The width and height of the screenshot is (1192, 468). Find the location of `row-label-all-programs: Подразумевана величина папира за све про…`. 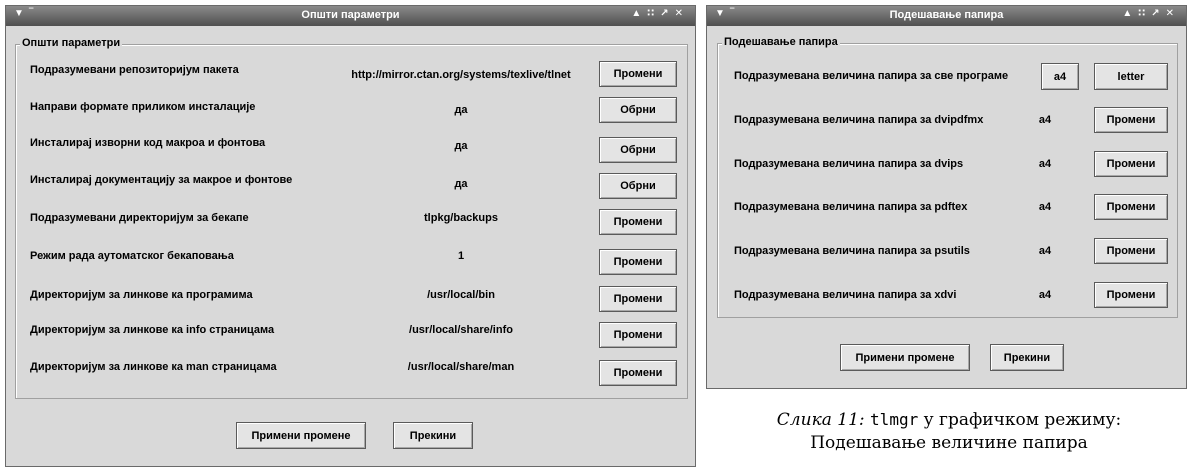

row-label-all-programs: Подразумевана величина папира за све про… is located at coordinates (871, 76).